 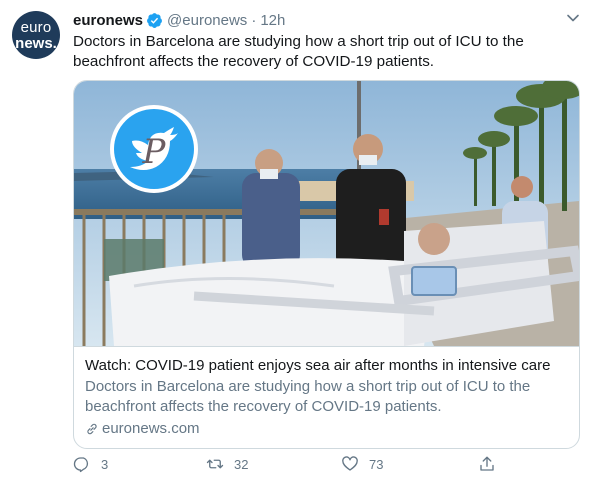 I want to click on chevron-down-icon, so click(x=573, y=18).